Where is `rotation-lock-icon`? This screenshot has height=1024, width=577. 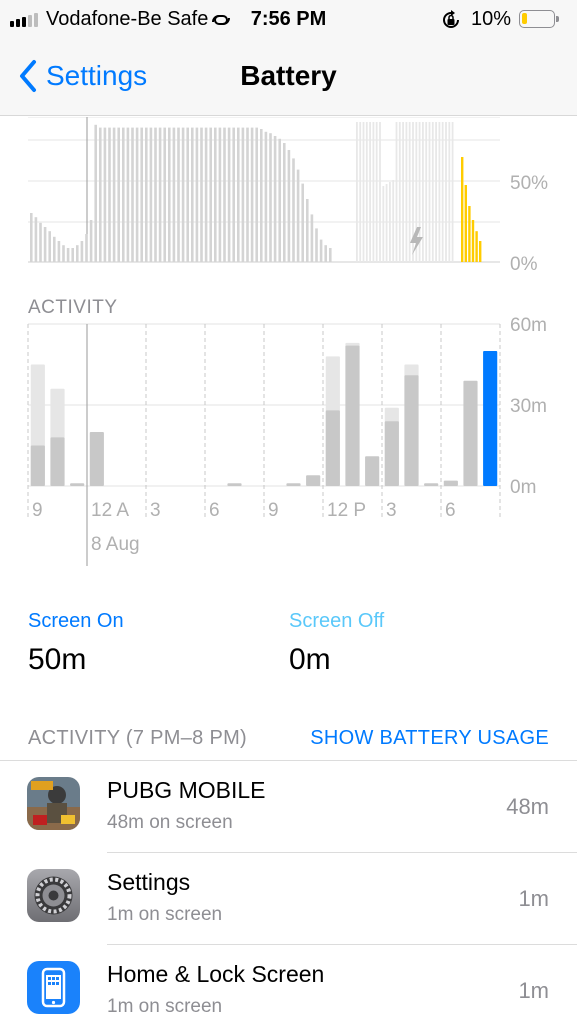 rotation-lock-icon is located at coordinates (451, 22).